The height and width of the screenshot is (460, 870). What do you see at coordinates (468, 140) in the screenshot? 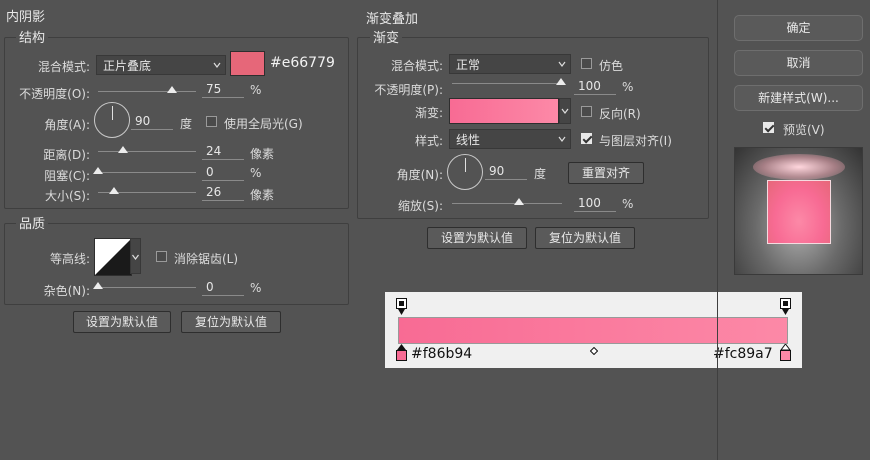
I see `style-value: 线性` at bounding box center [468, 140].